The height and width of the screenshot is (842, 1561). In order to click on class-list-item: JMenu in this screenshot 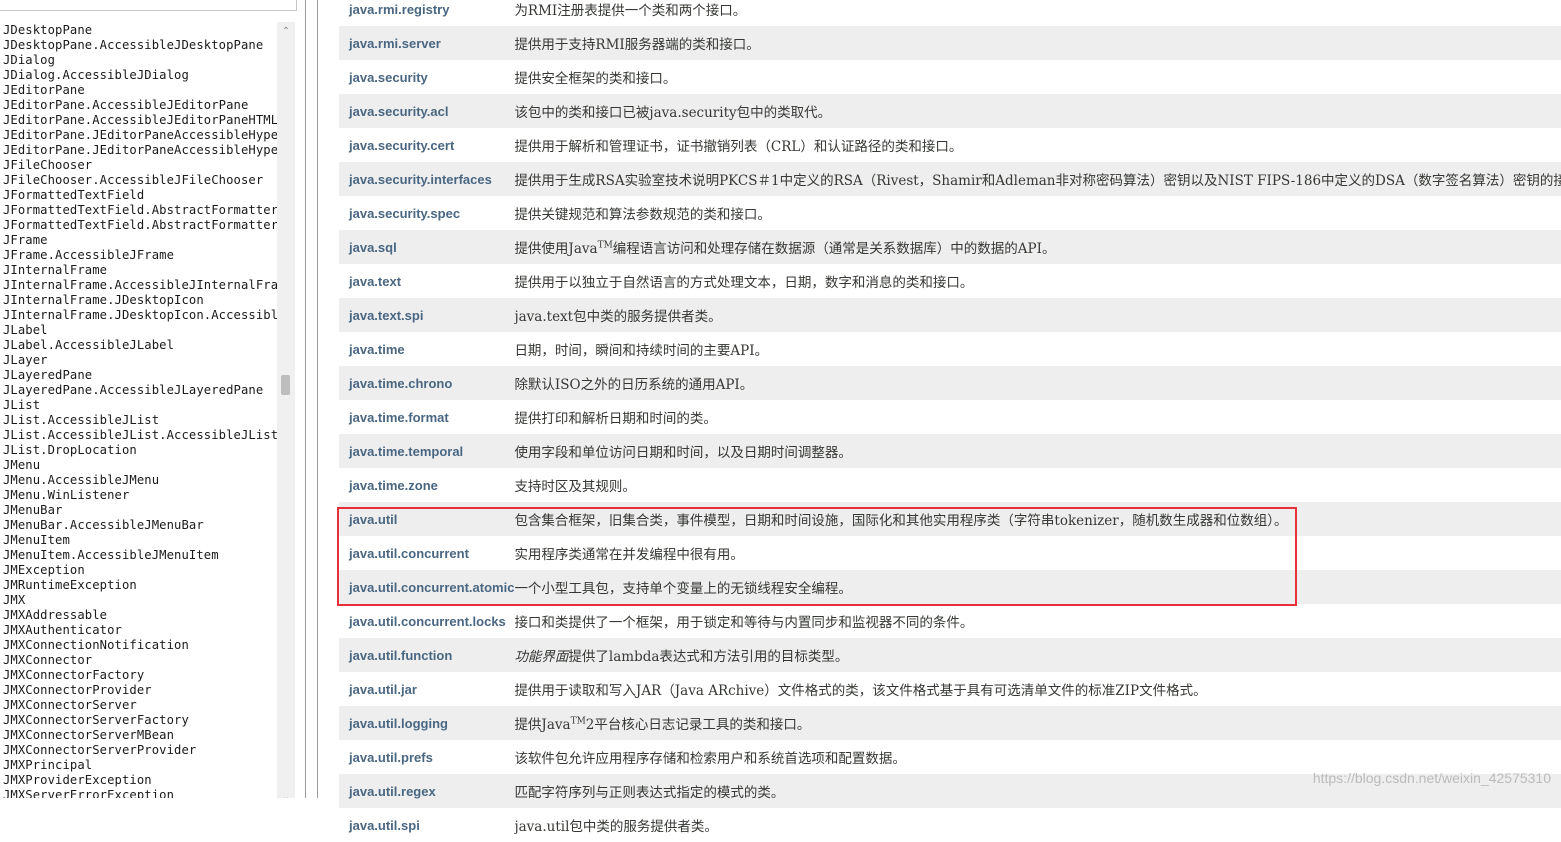, I will do `click(140, 465)`.